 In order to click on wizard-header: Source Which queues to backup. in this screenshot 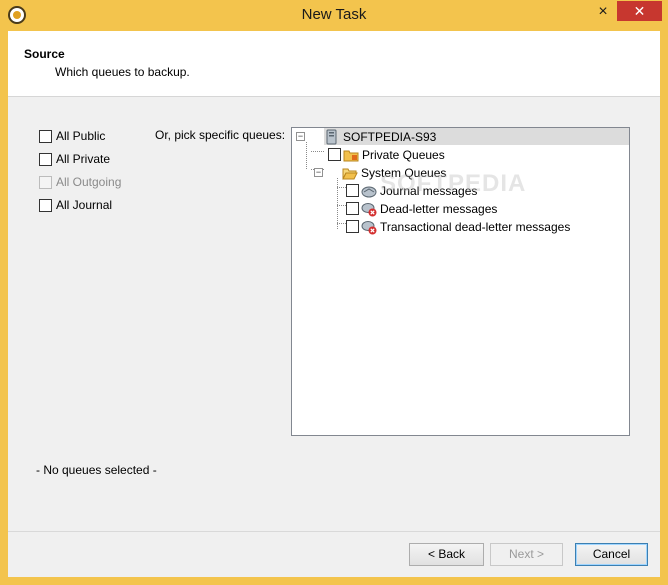, I will do `click(334, 64)`.